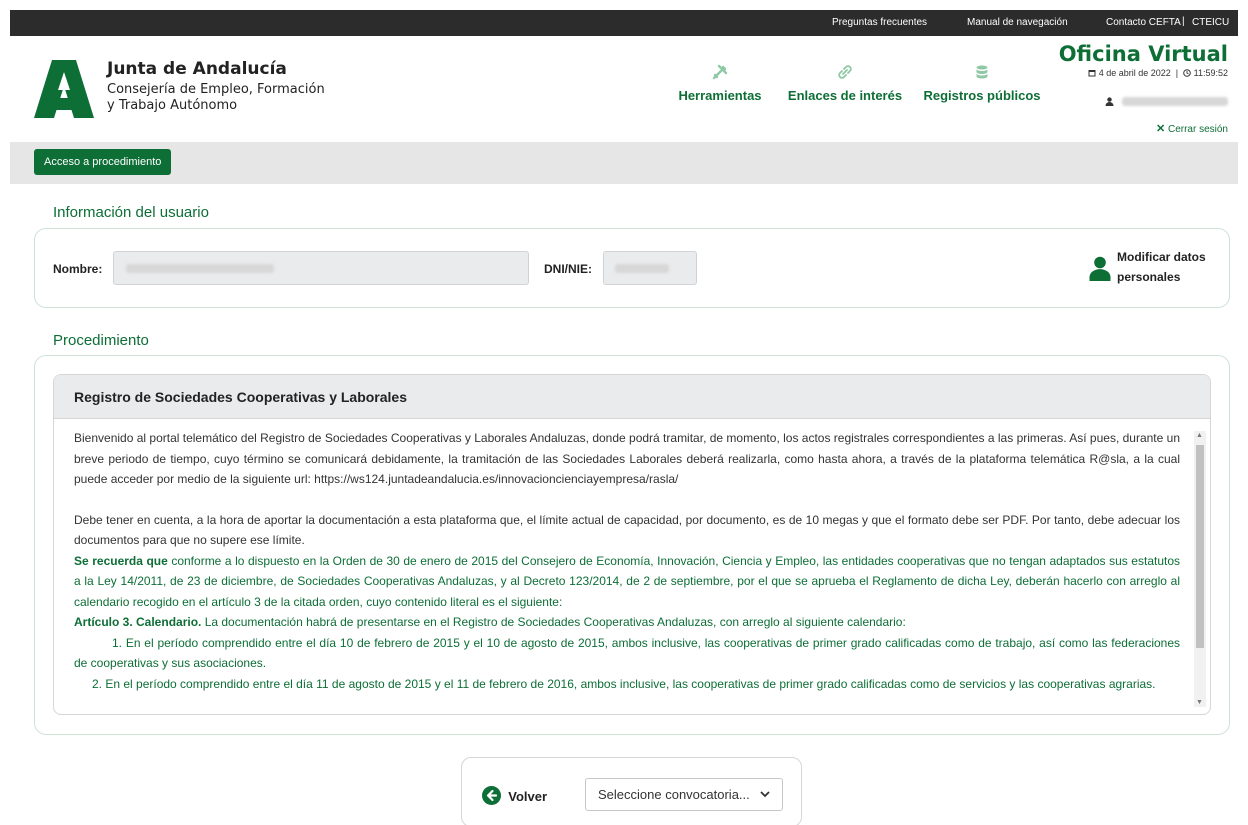 This screenshot has height=825, width=1248. Describe the element at coordinates (64, 89) in the screenshot. I see `junta-andalucia-logo` at that location.